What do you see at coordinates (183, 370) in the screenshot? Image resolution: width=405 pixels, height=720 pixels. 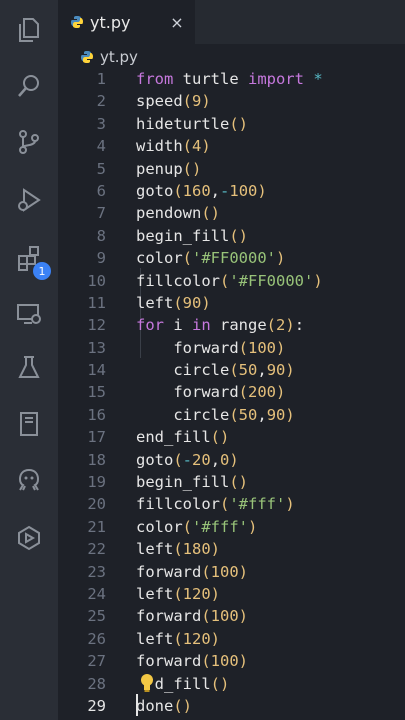 I see `code-token: circle` at bounding box center [183, 370].